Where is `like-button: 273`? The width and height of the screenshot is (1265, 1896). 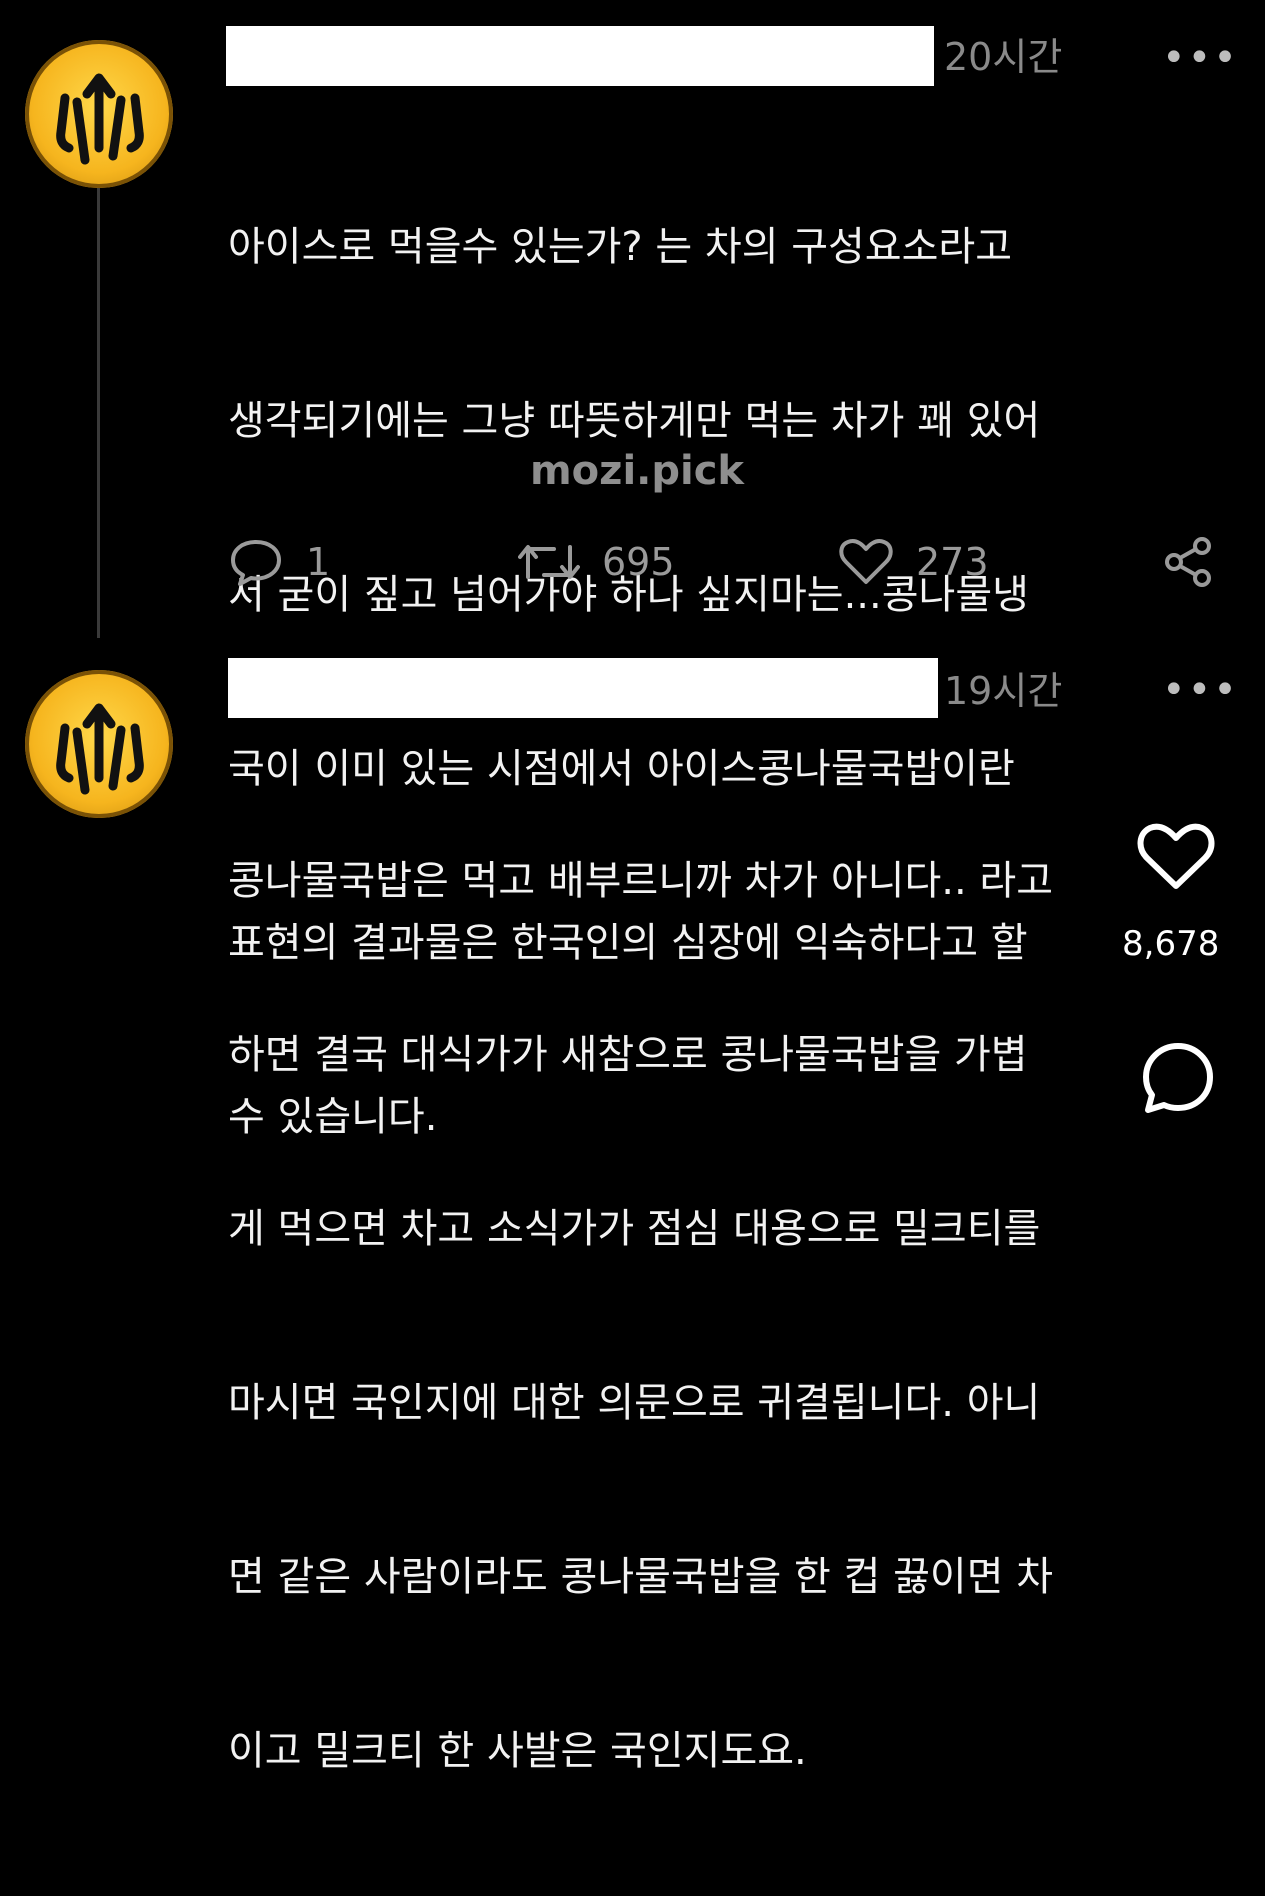
like-button: 273 is located at coordinates (913, 562).